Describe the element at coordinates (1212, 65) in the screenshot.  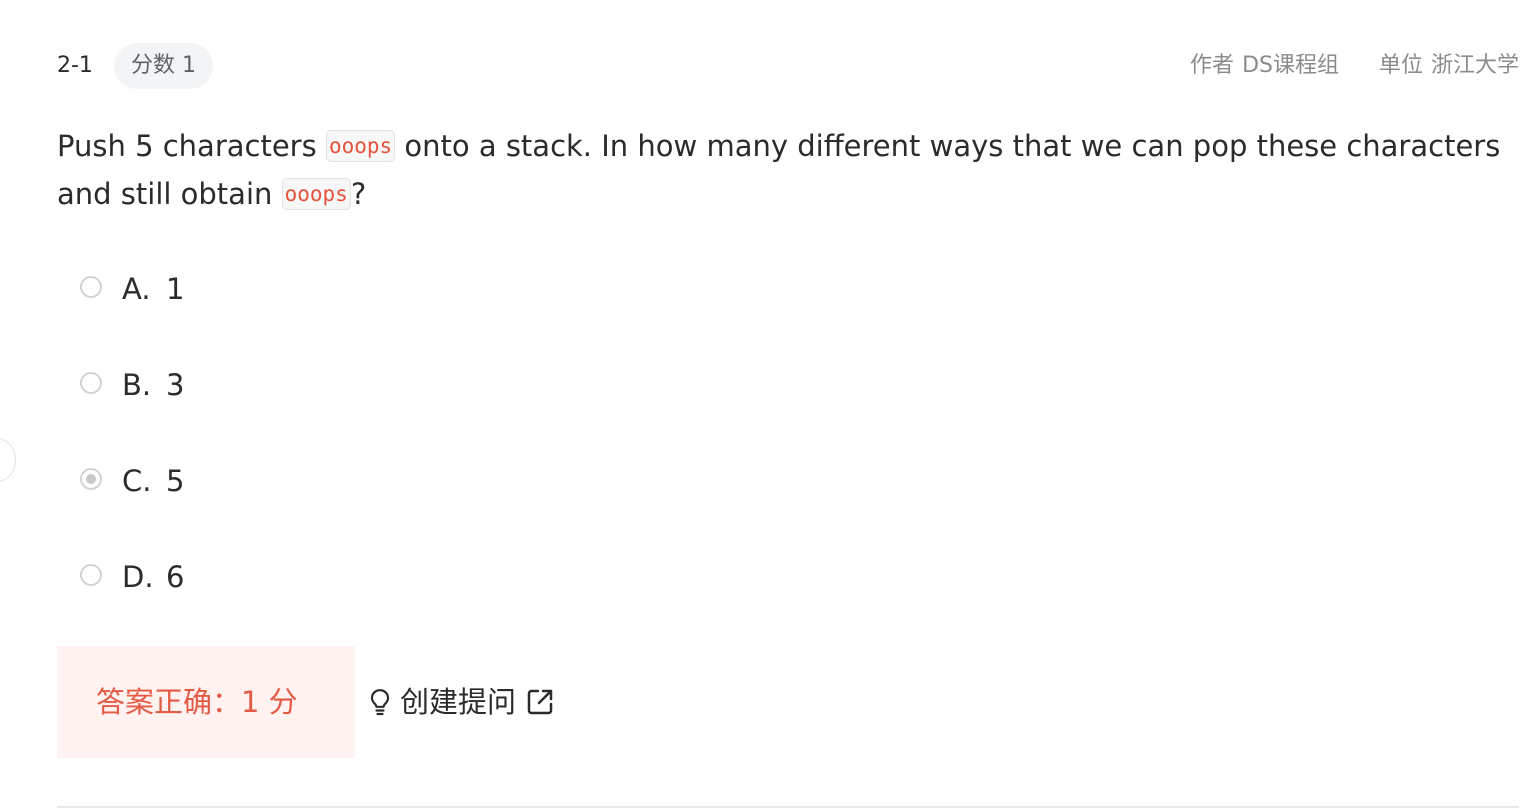
I see `author-label: 作者` at that location.